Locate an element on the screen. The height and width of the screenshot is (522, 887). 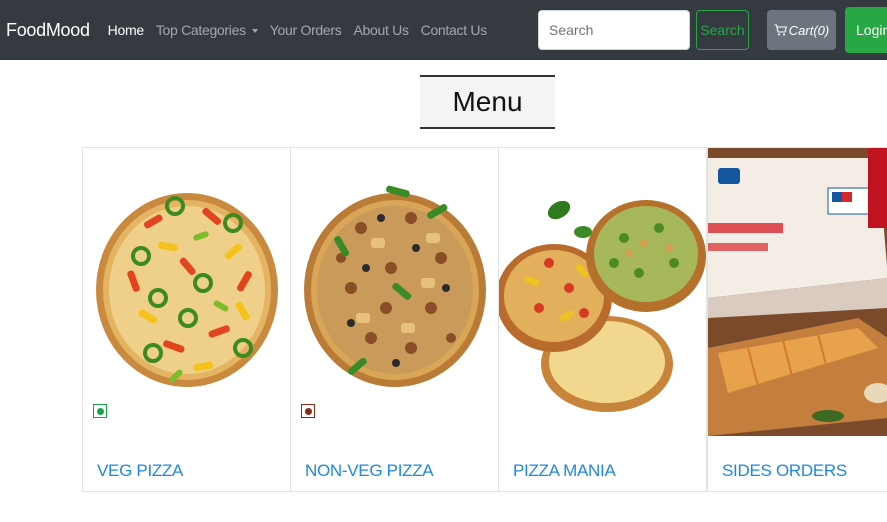
category-title: SIDES ORDERS is located at coordinates (784, 471).